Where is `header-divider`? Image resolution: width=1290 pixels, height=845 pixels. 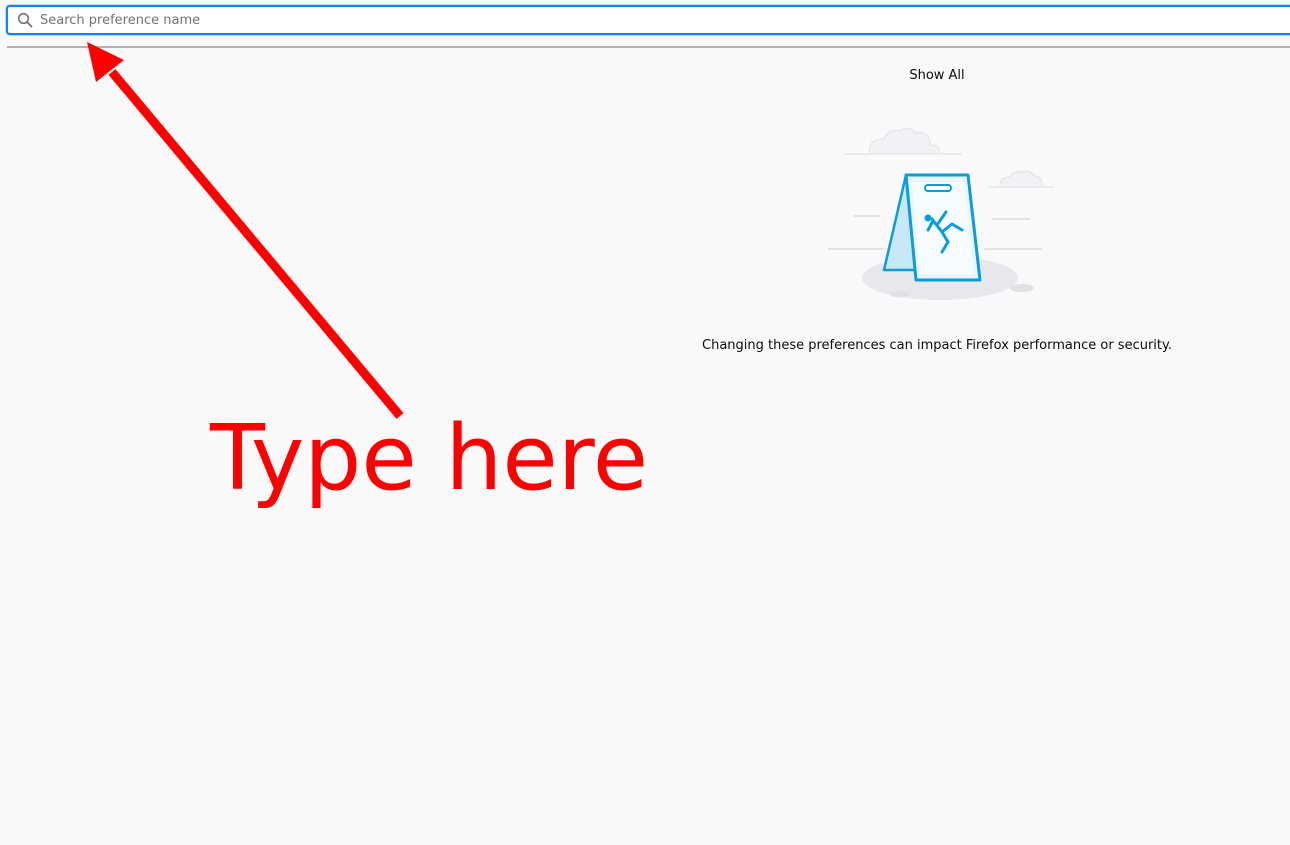
header-divider is located at coordinates (648, 47).